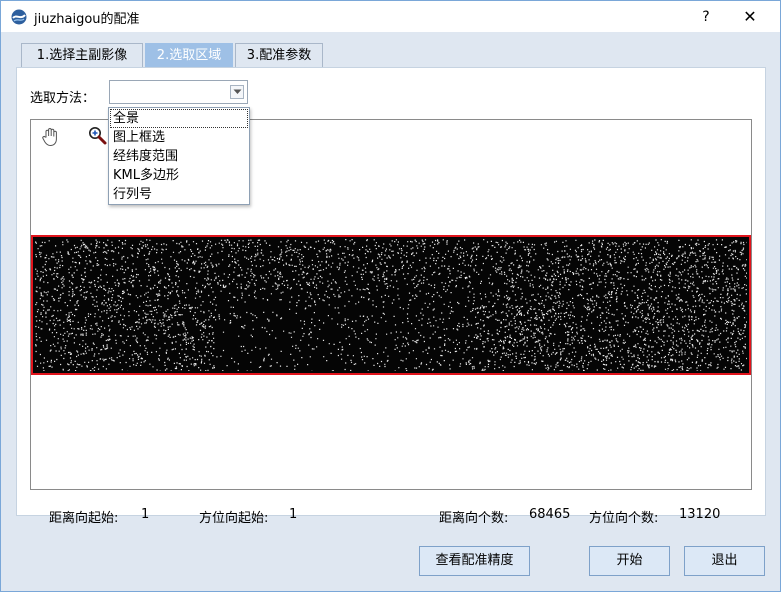 The image size is (781, 592). What do you see at coordinates (234, 518) in the screenshot?
I see `azimuth-start-label: 方位向起始:` at bounding box center [234, 518].